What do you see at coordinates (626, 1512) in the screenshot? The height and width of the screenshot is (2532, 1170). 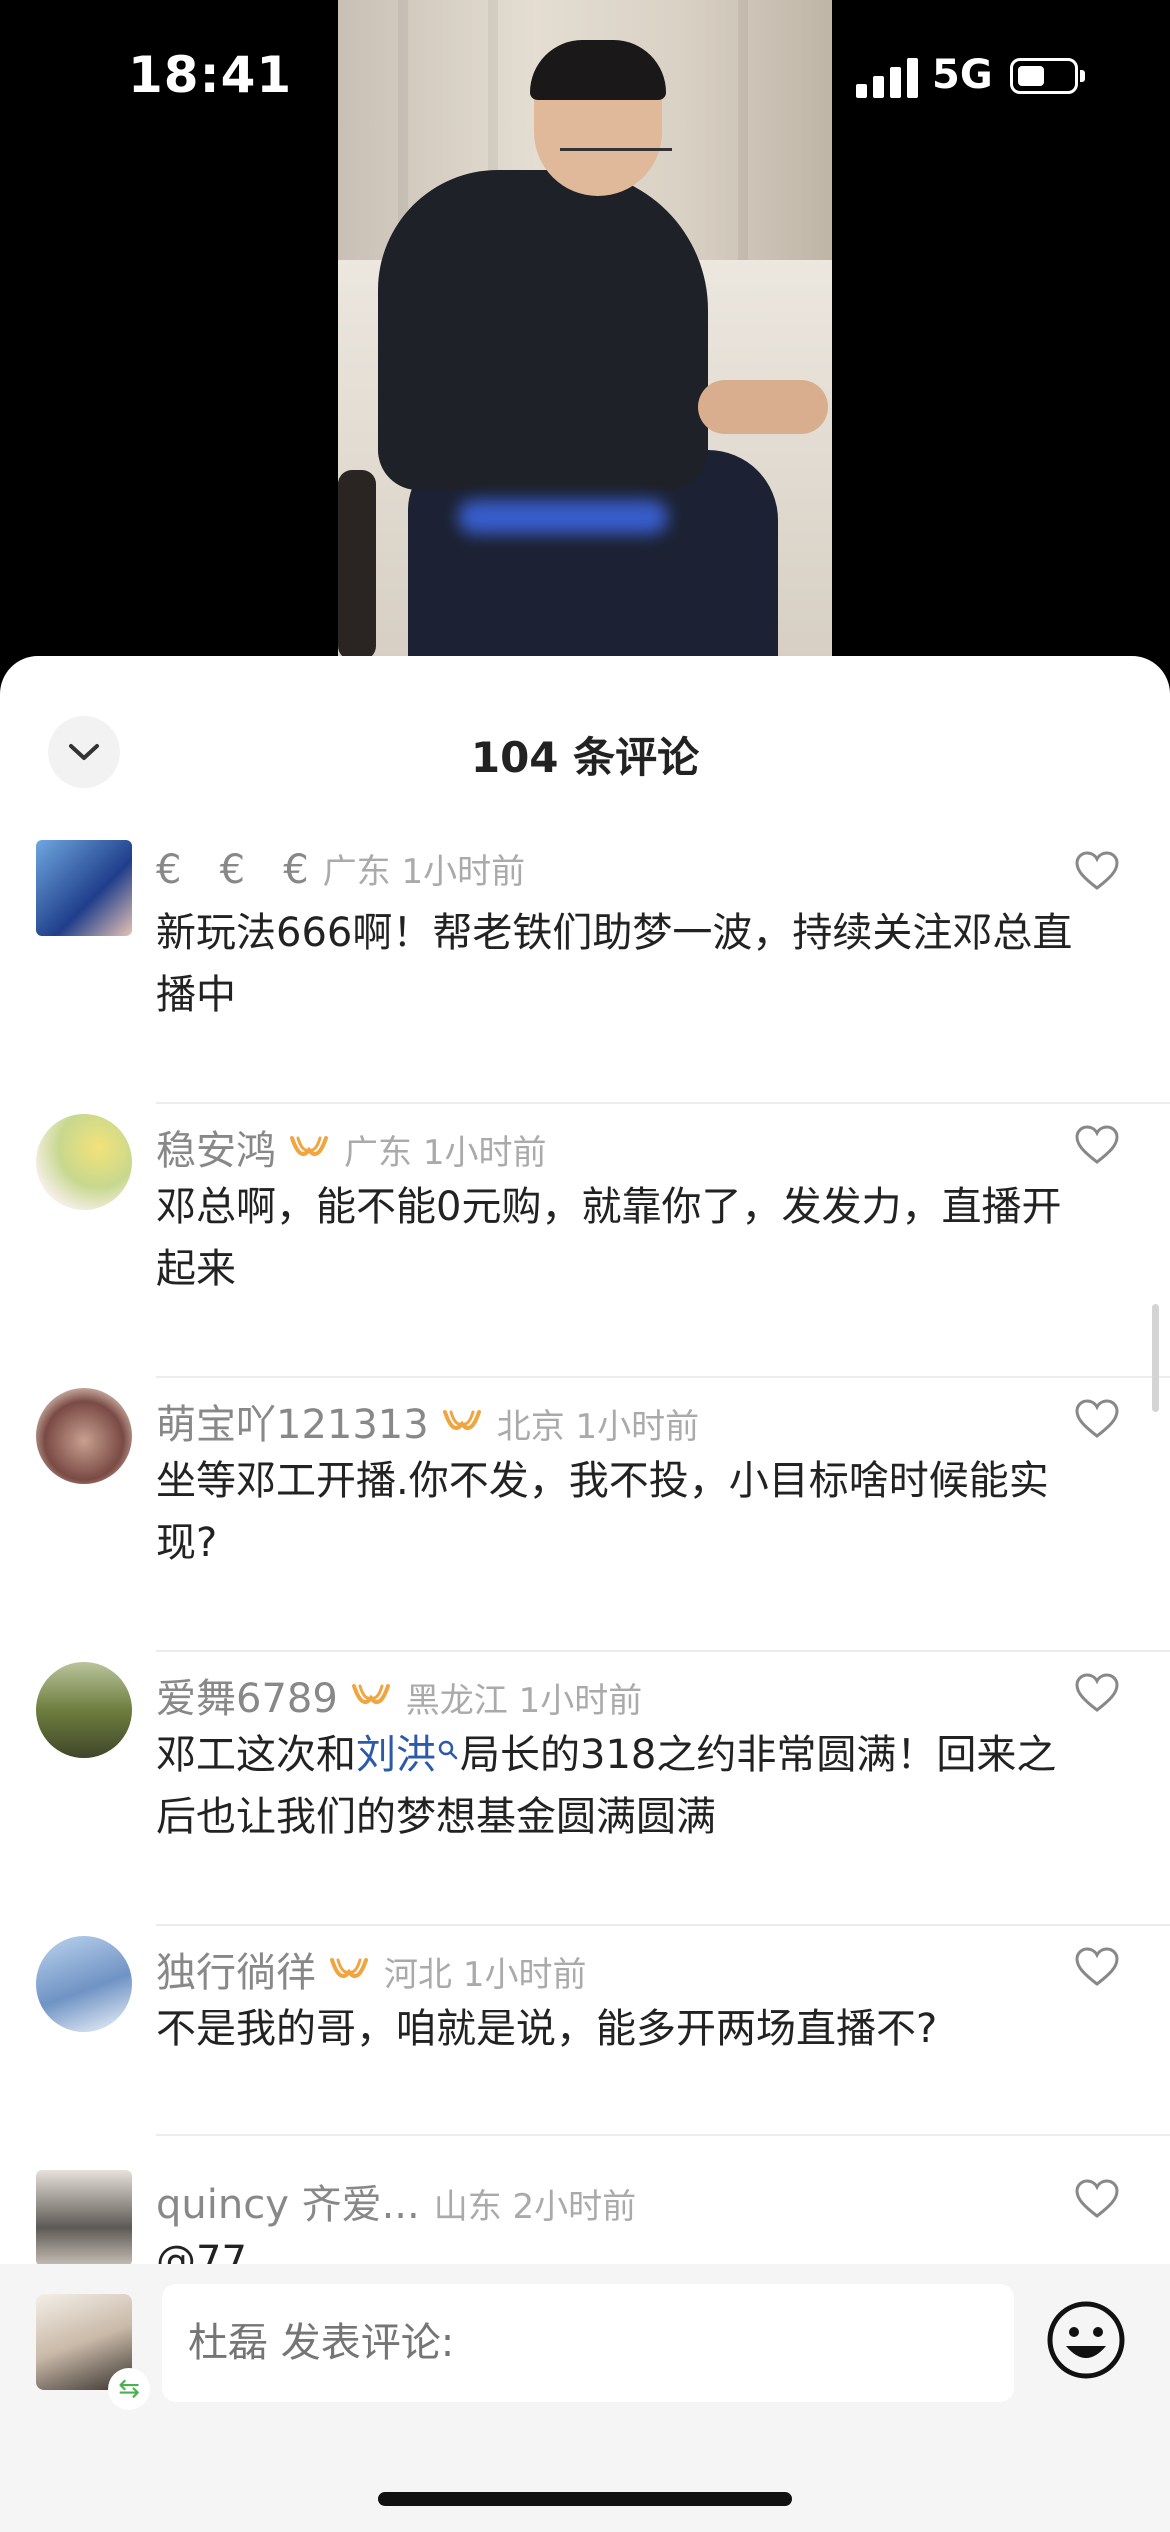 I see `comment-text: 坐等邓工开播.你不发，我不投，小目标啥时候能实现?` at bounding box center [626, 1512].